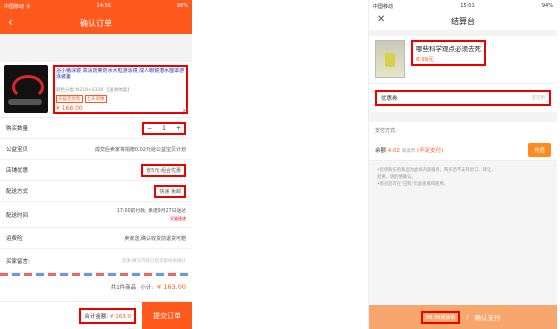 The width and height of the screenshot is (560, 329). I want to click on time-text: 14:56, so click(103, 6).